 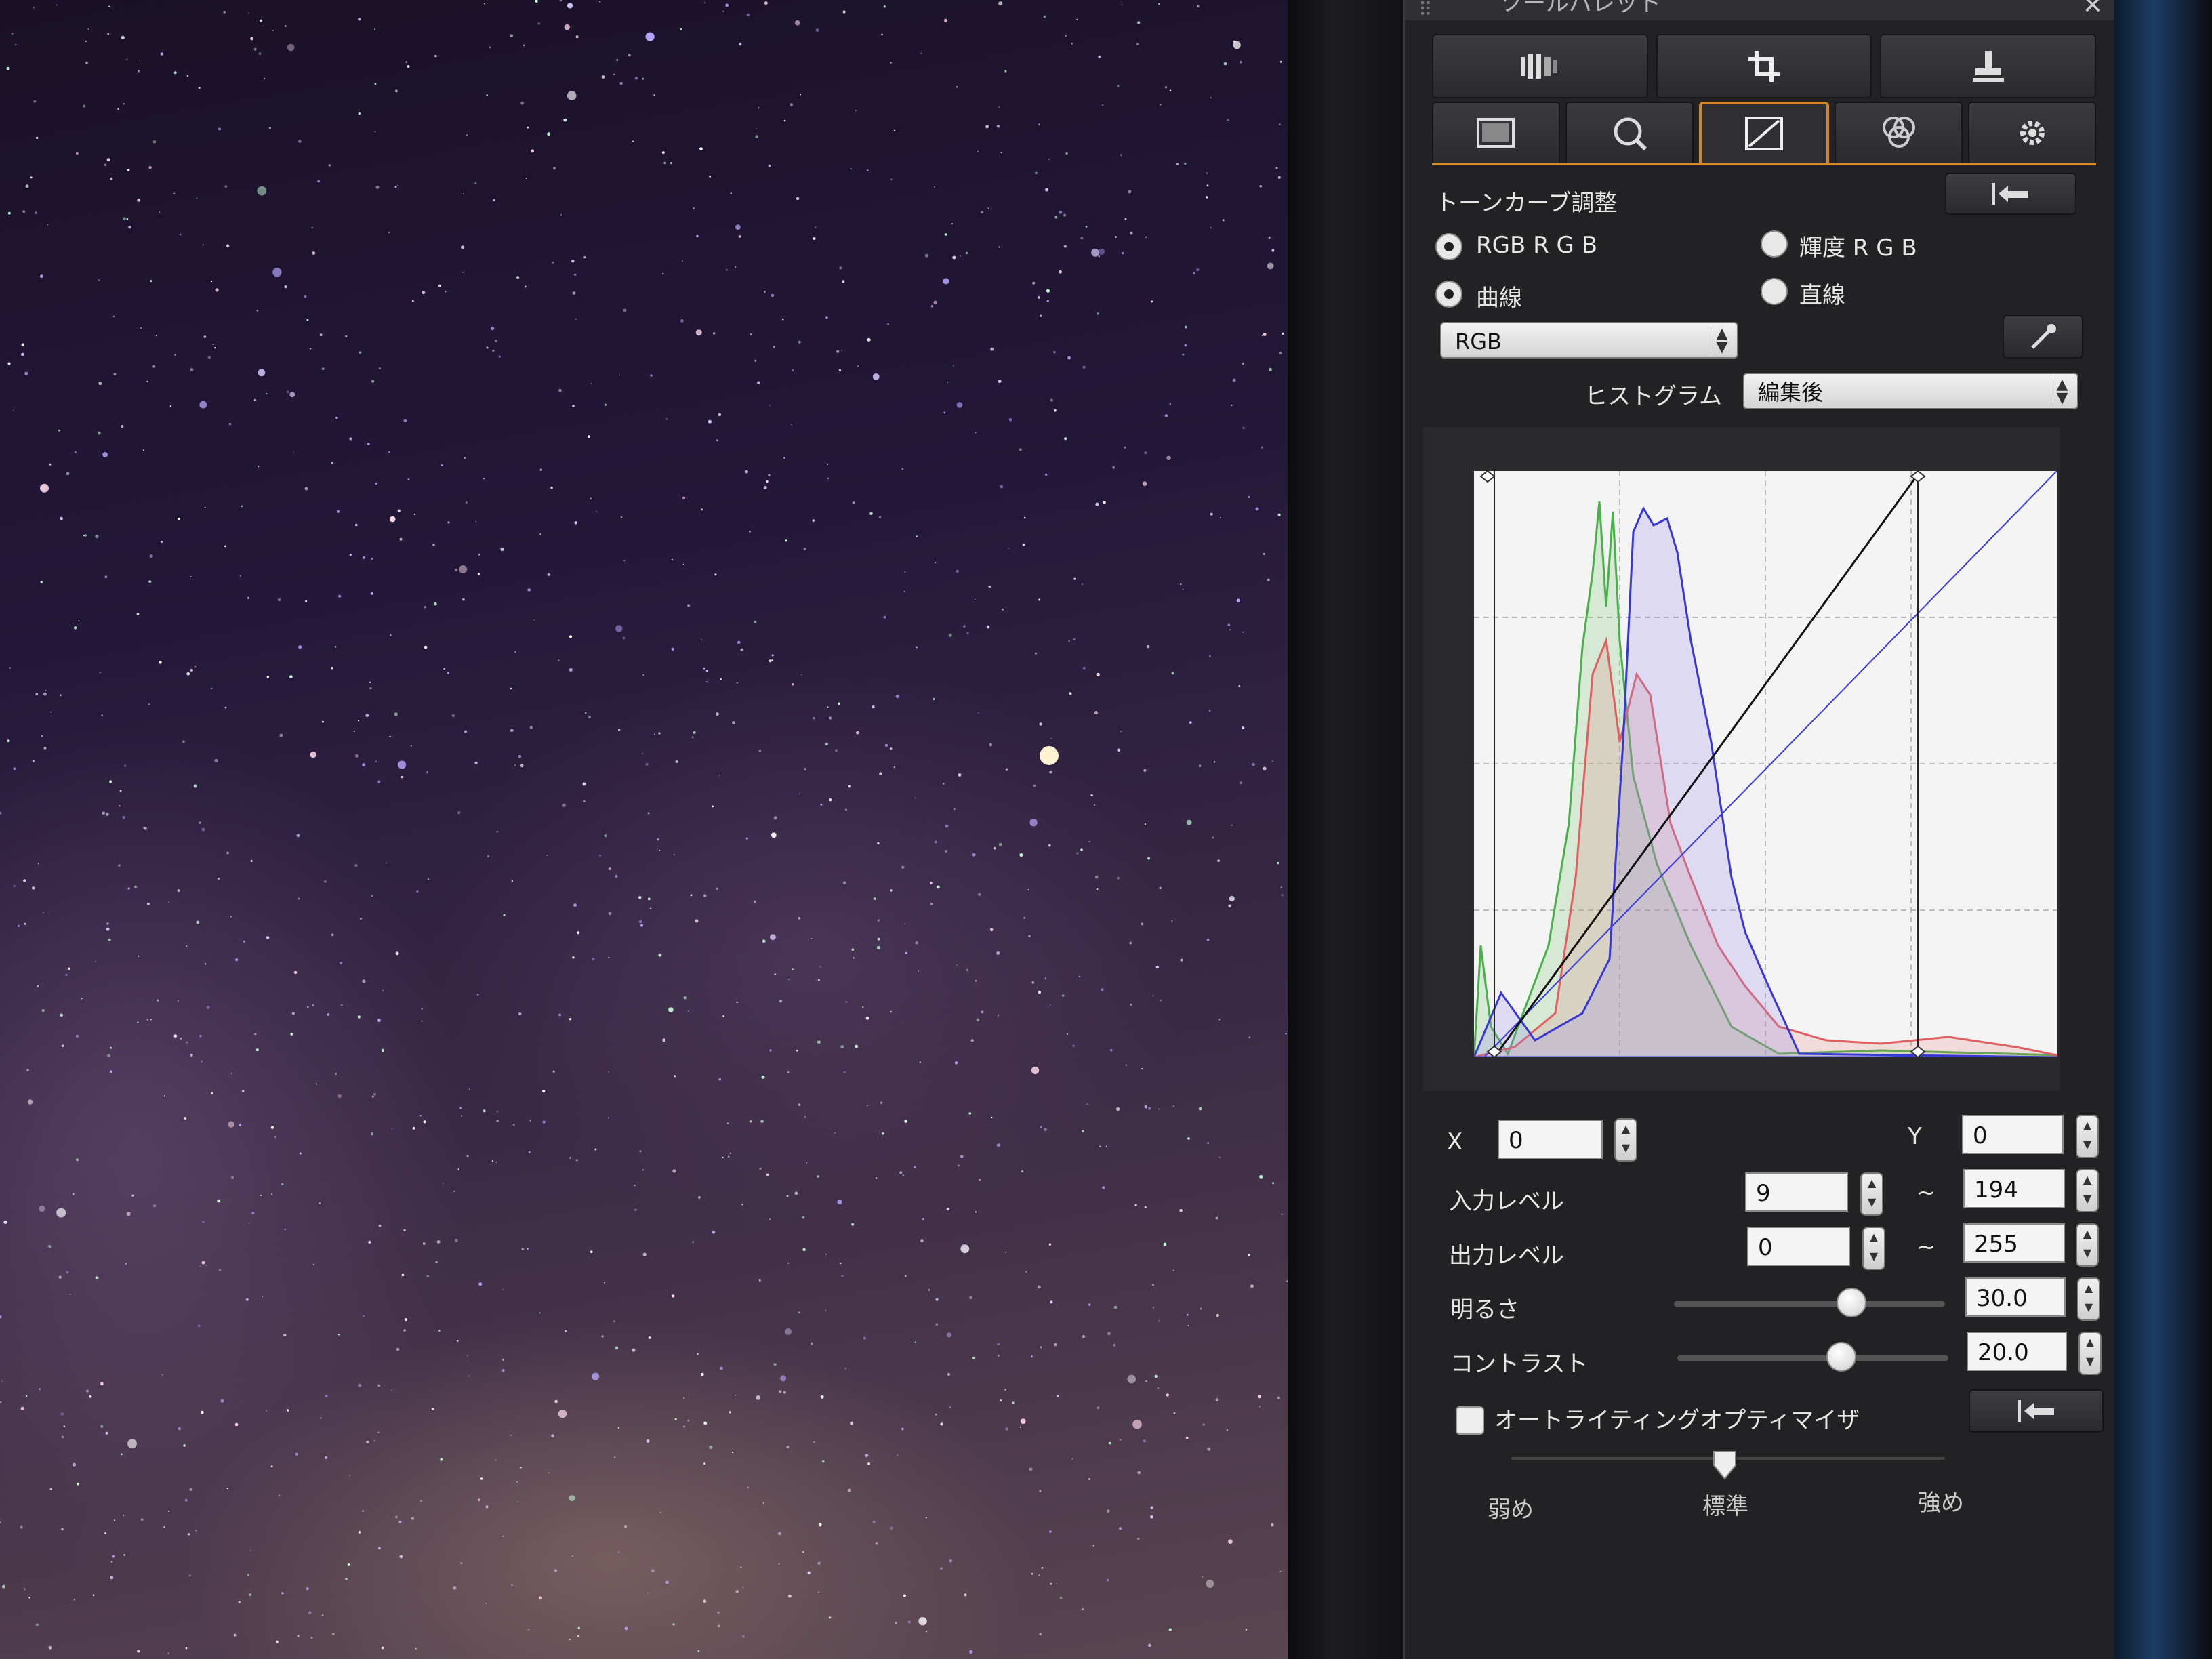 I want to click on alo-checkbox, so click(x=1470, y=1420).